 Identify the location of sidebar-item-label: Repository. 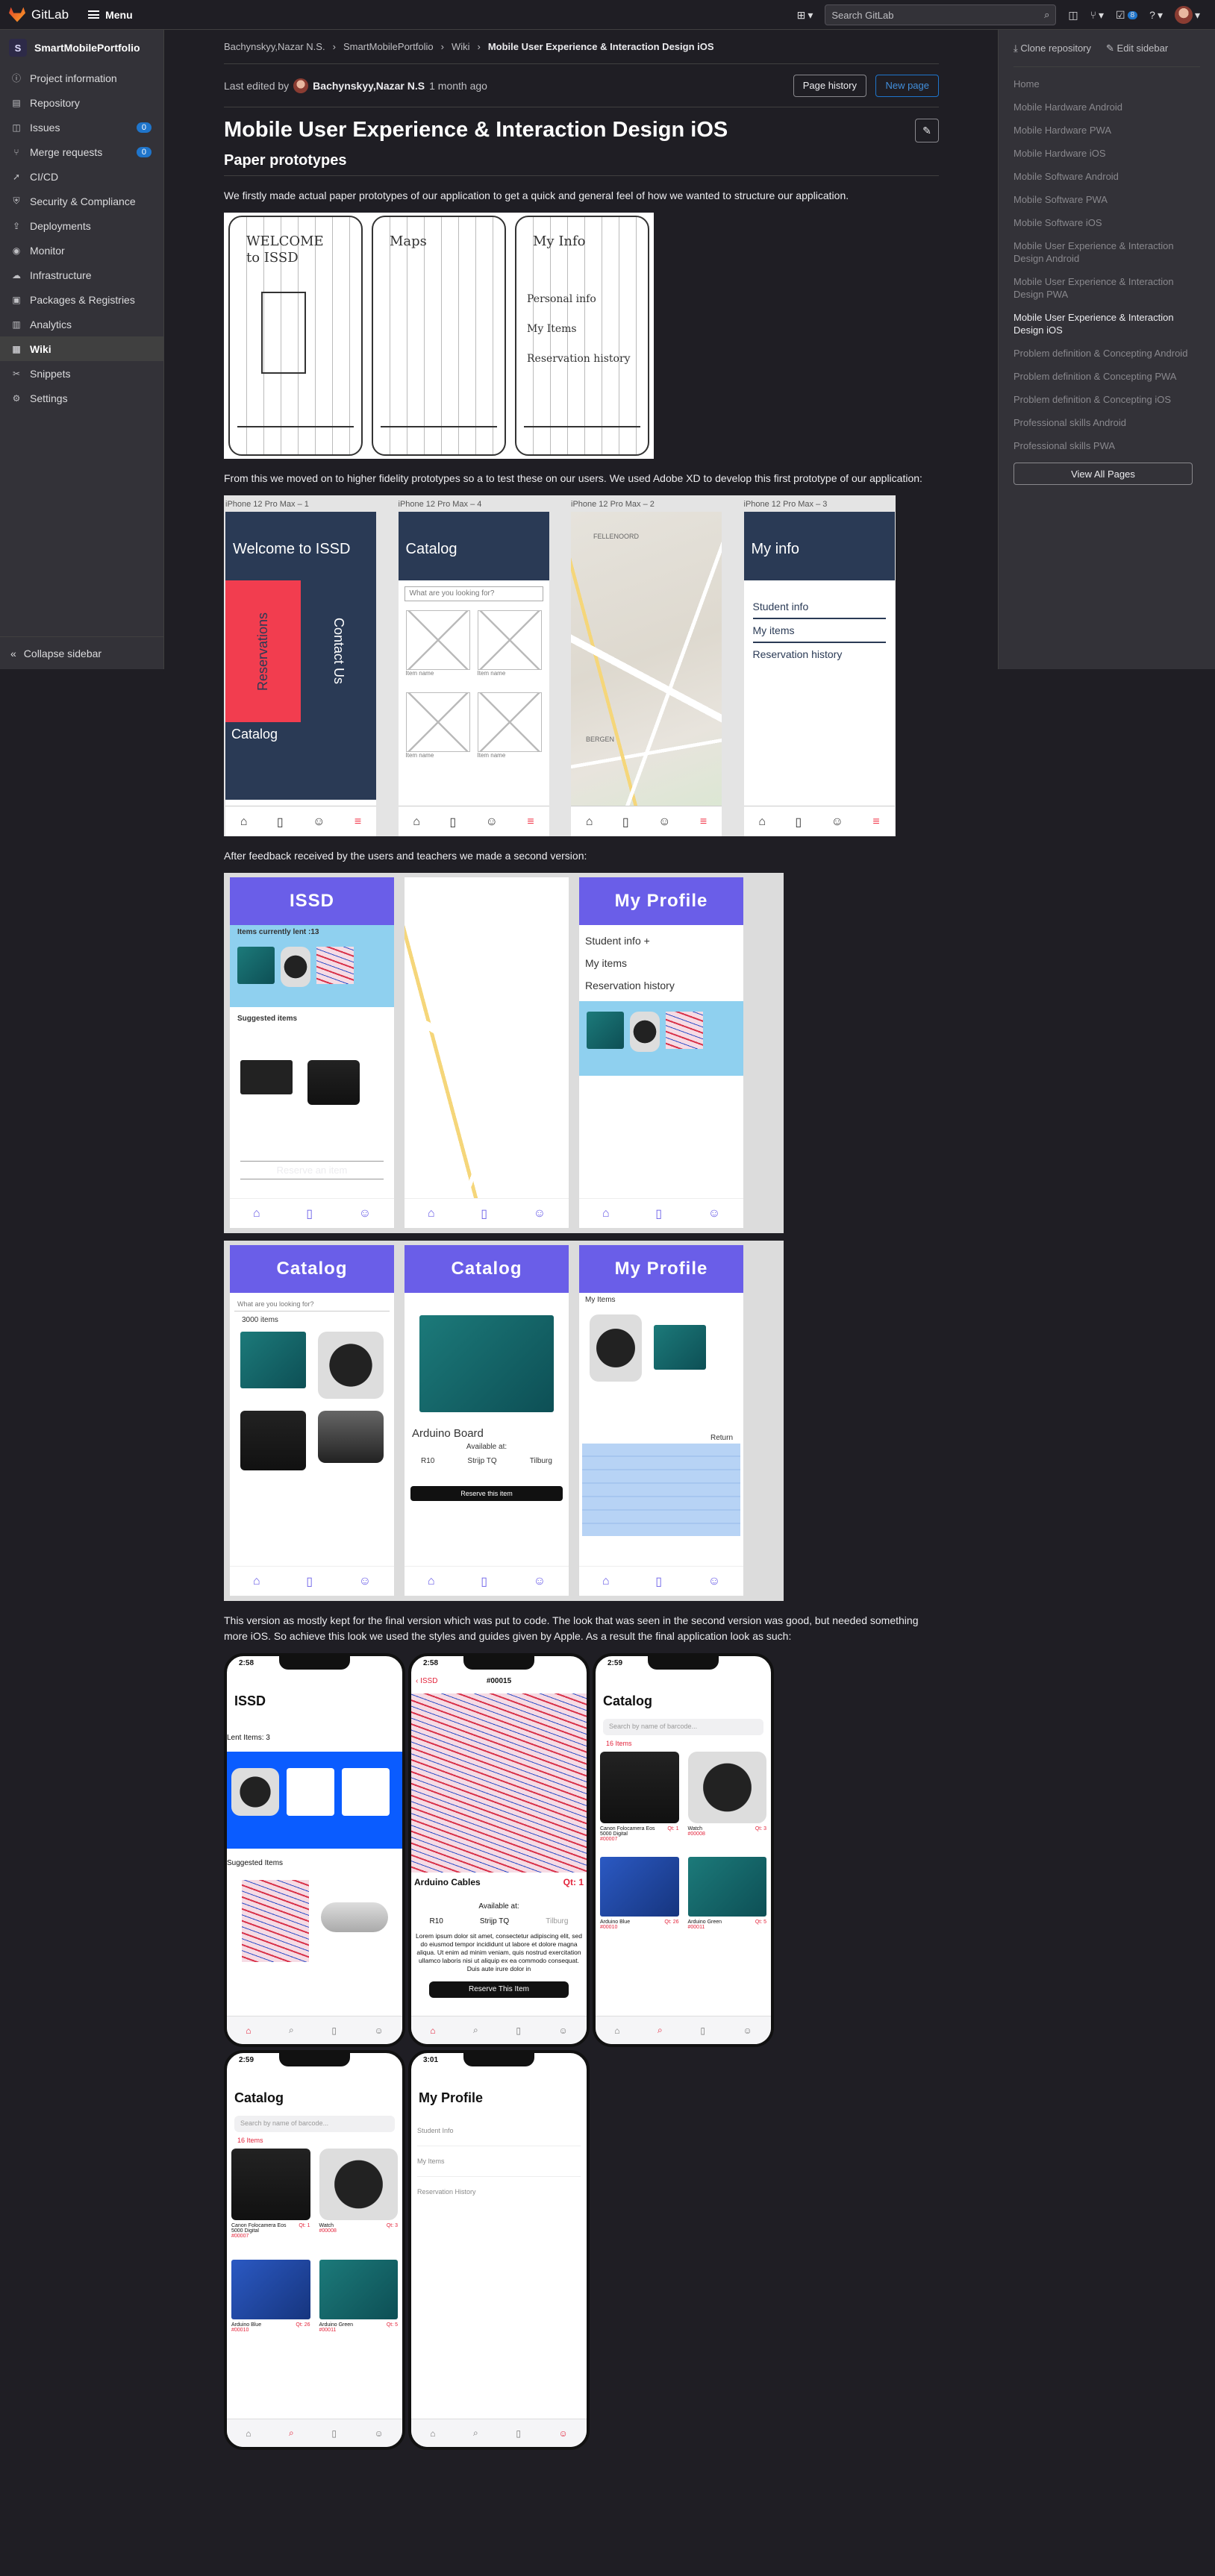
(55, 103).